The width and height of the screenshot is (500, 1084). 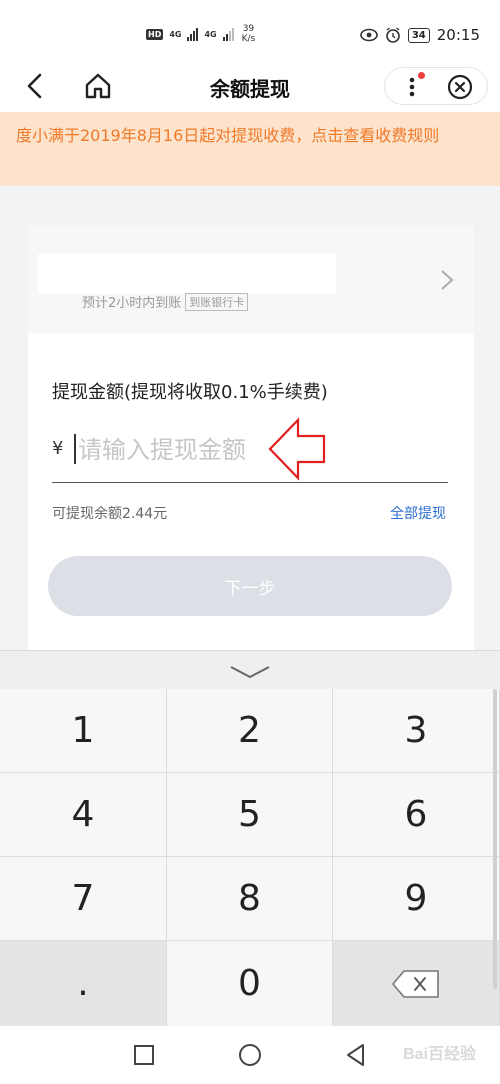 I want to click on input-underline, so click(x=250, y=482).